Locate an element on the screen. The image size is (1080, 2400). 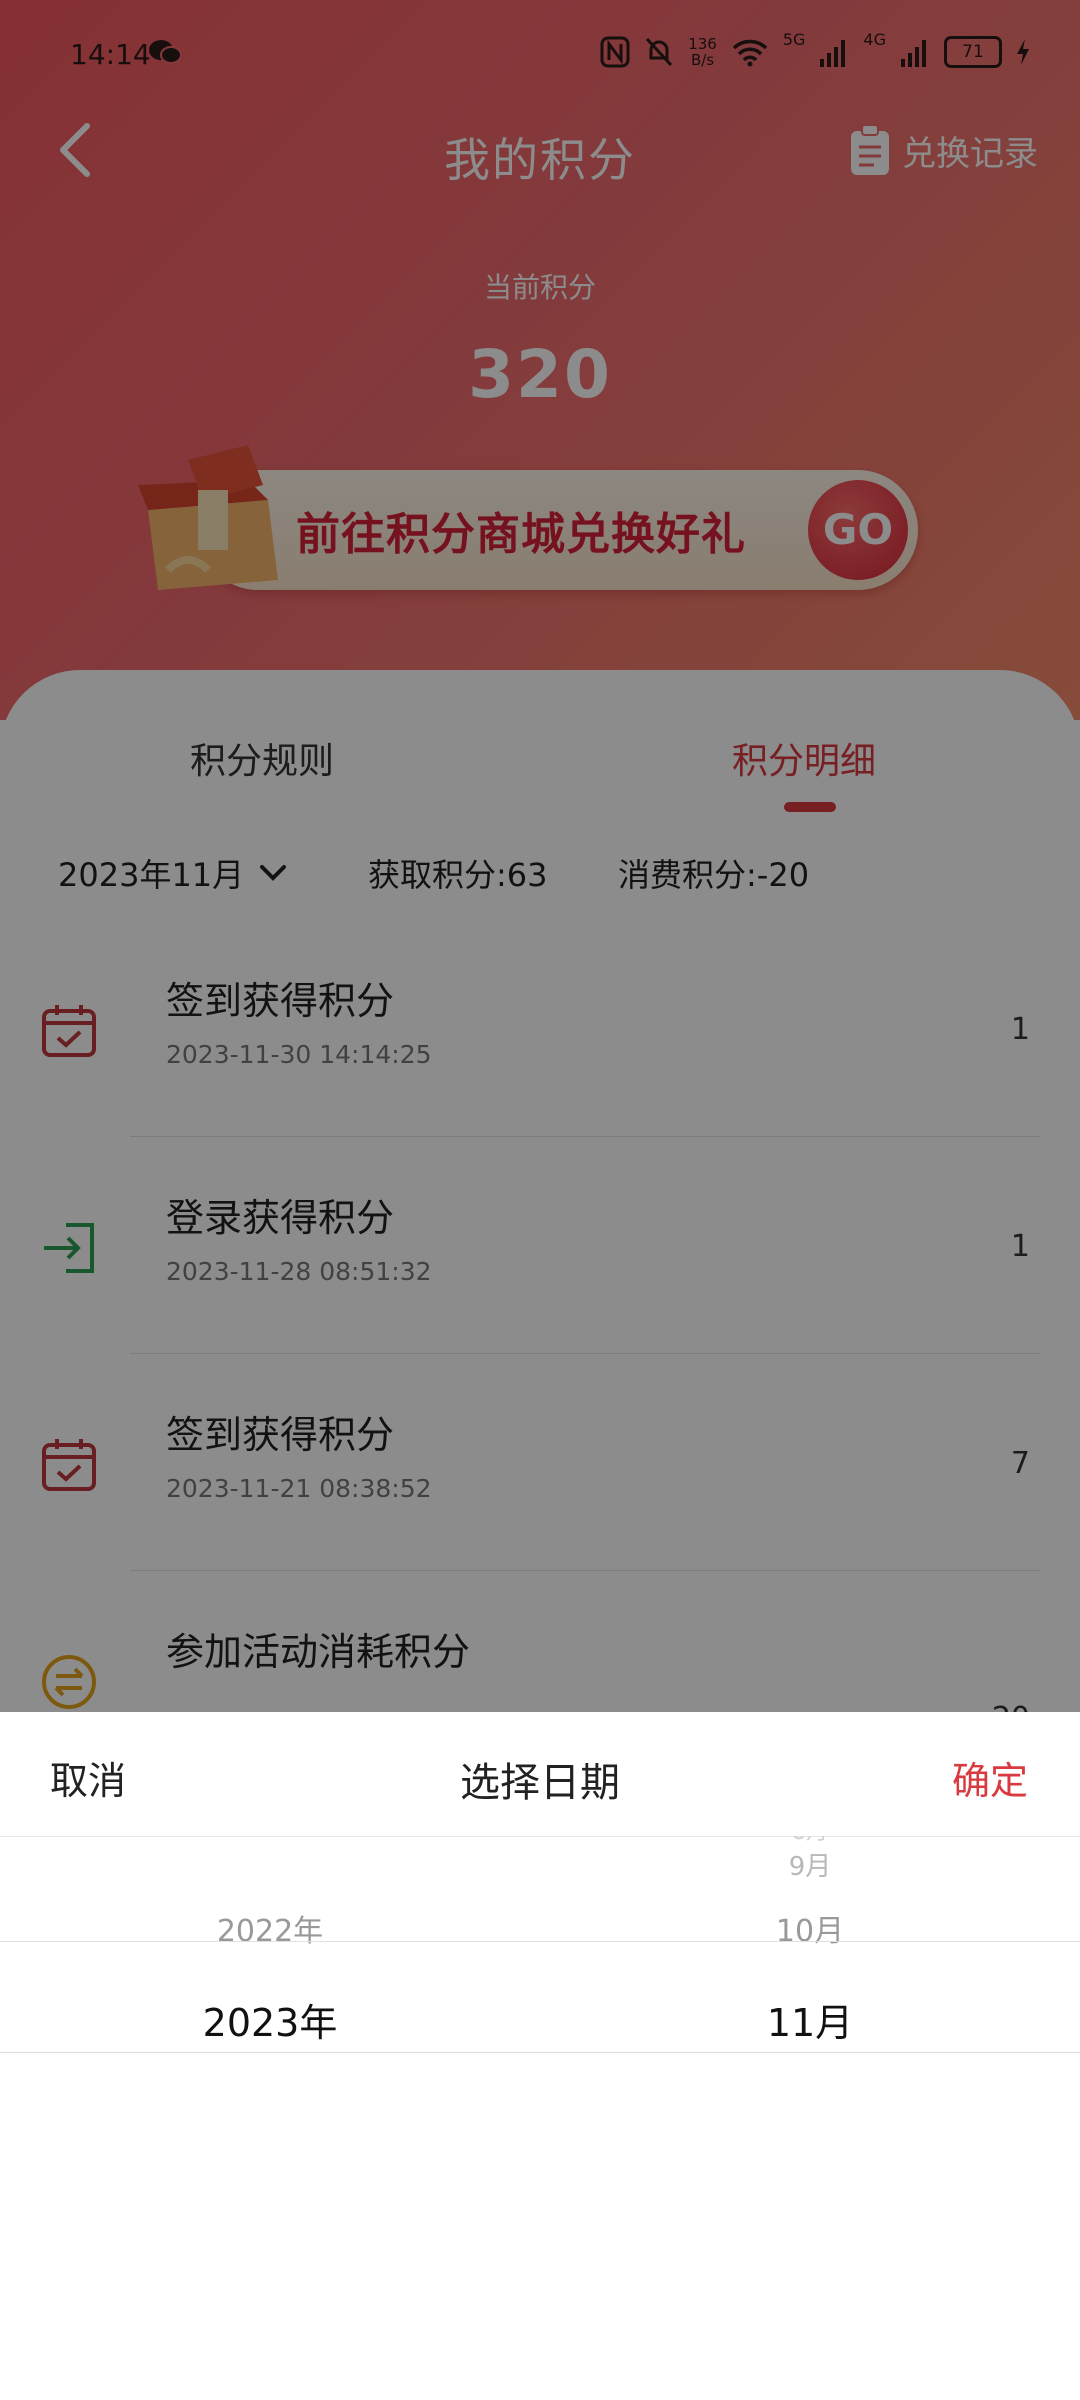
year-wheel: 2022年 2023年 is located at coordinates (270, 2056).